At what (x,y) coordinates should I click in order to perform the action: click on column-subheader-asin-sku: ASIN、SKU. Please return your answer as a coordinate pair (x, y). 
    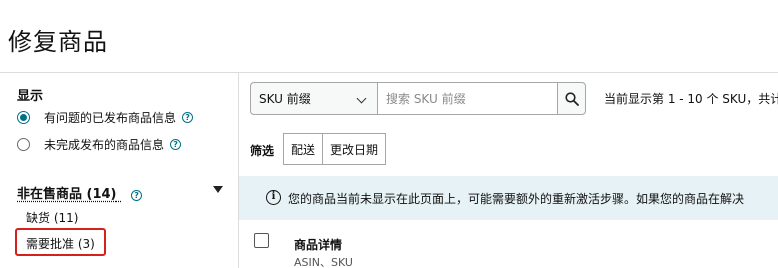
    Looking at the image, I should click on (323, 262).